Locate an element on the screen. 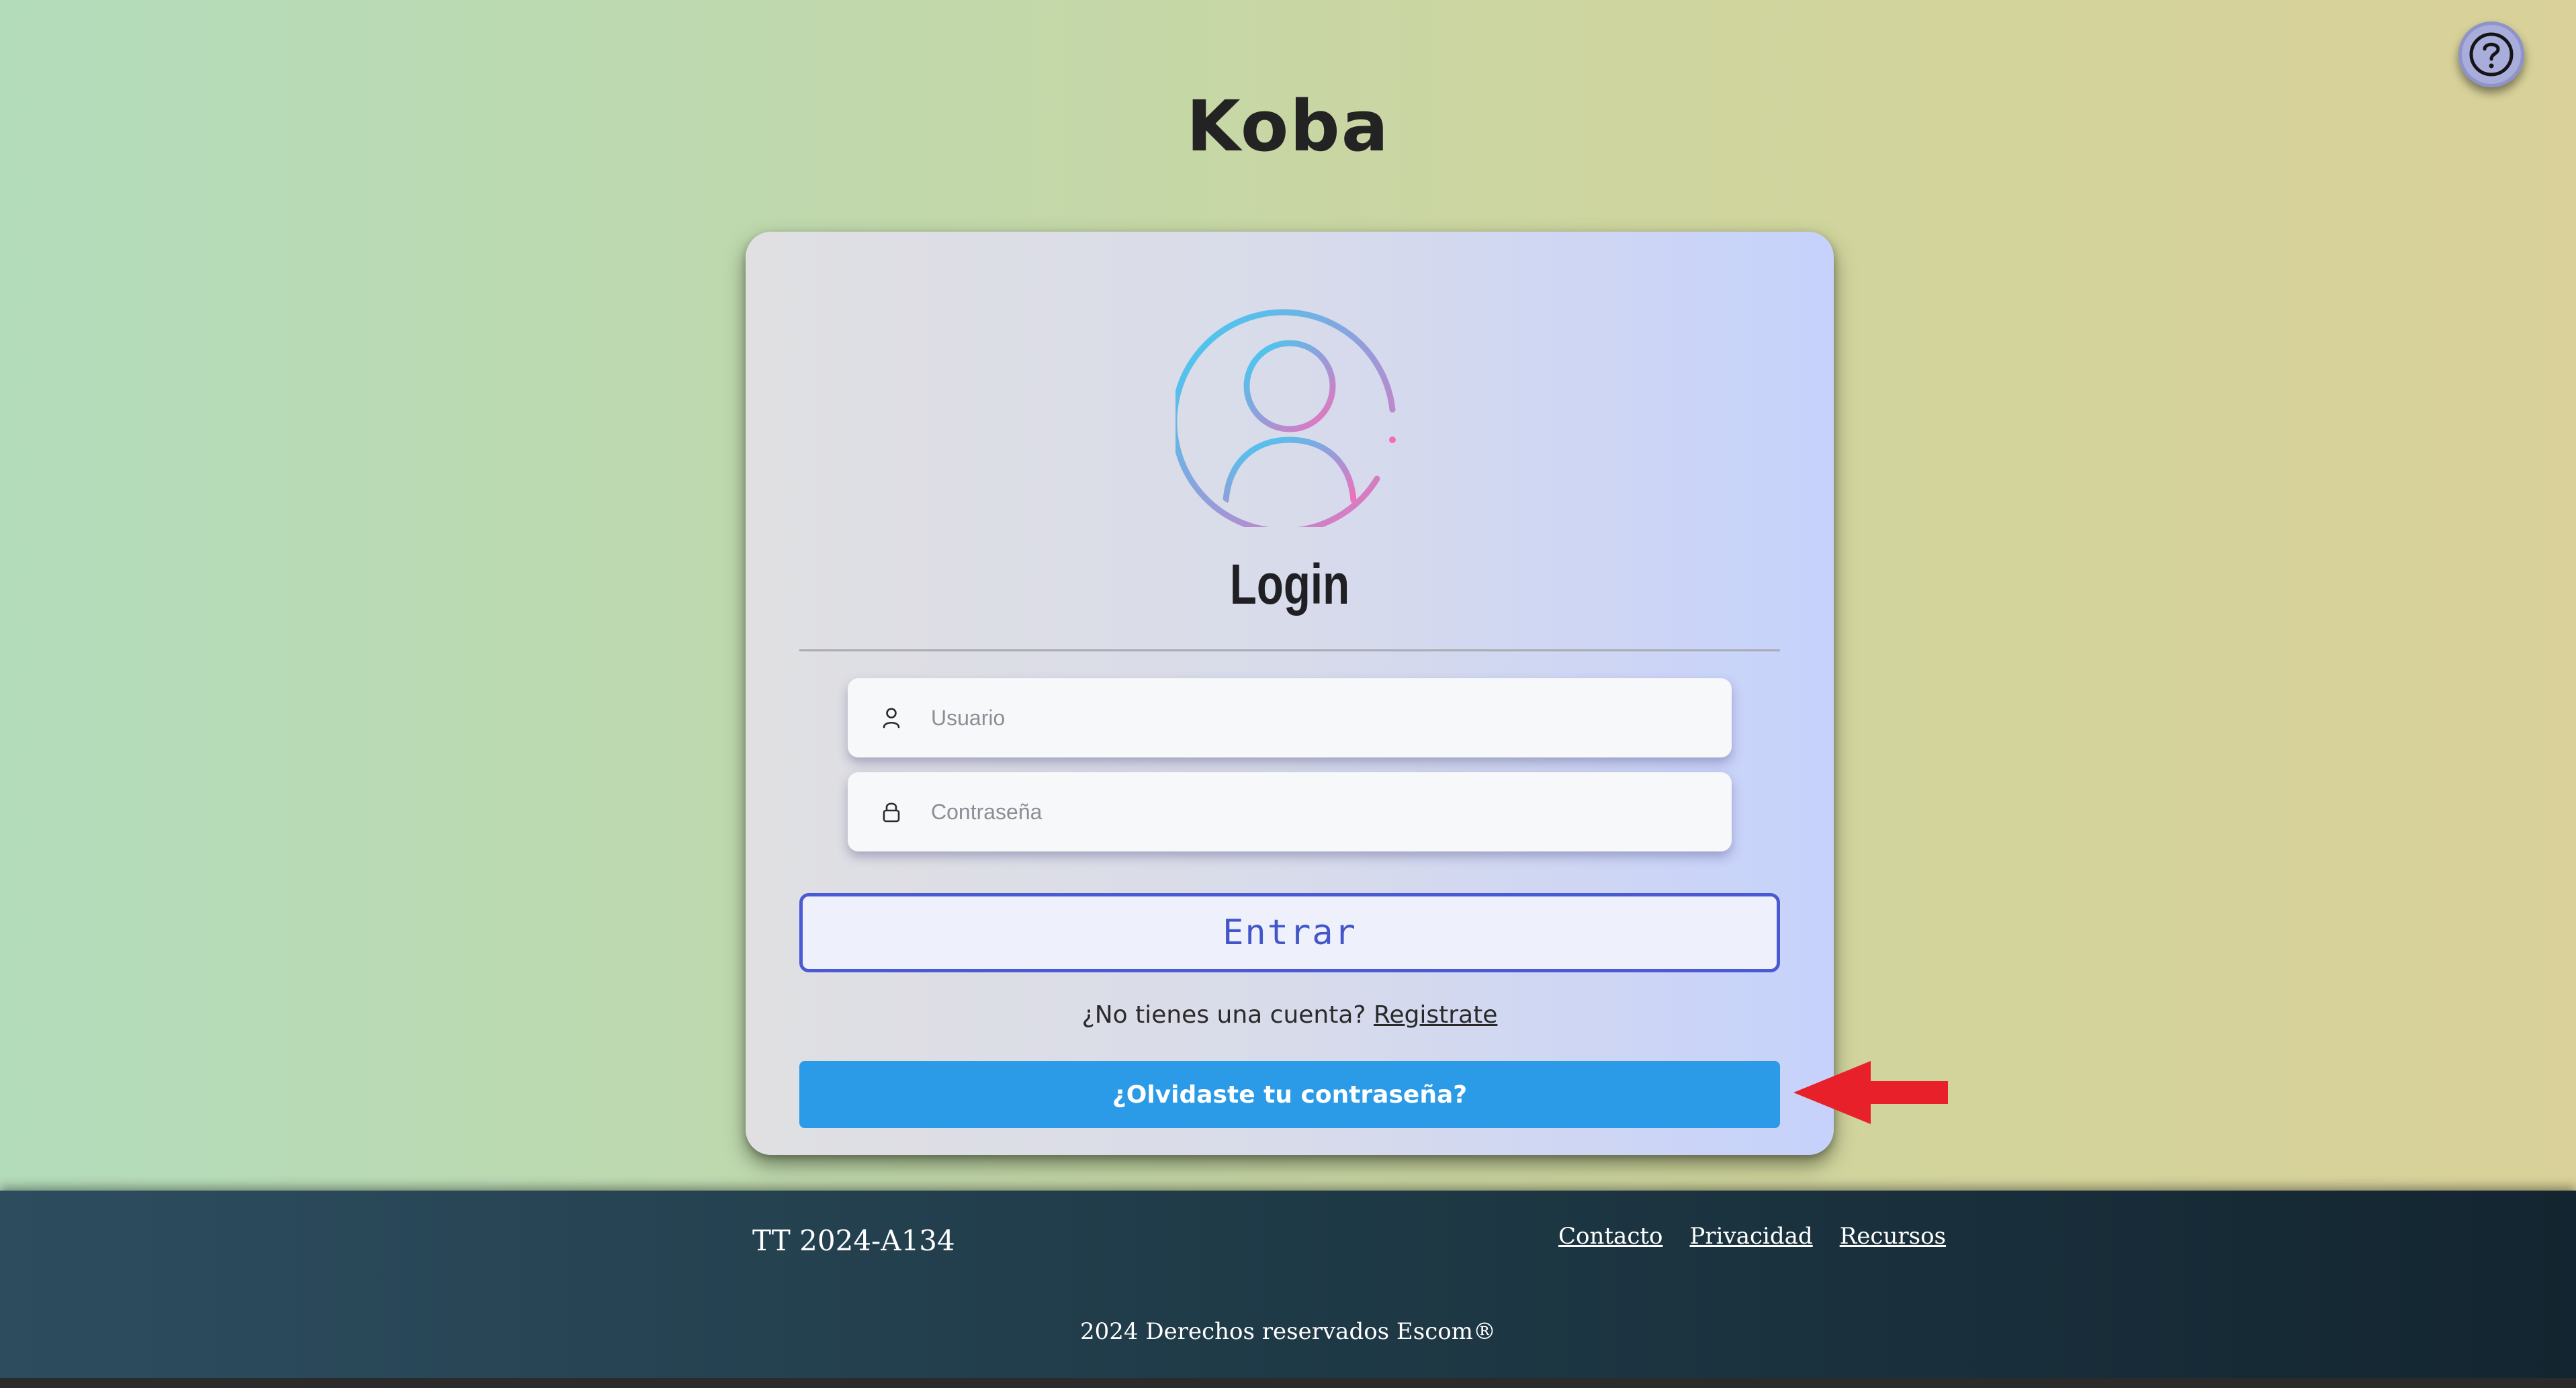  help-circle-icon is located at coordinates (2492, 54).